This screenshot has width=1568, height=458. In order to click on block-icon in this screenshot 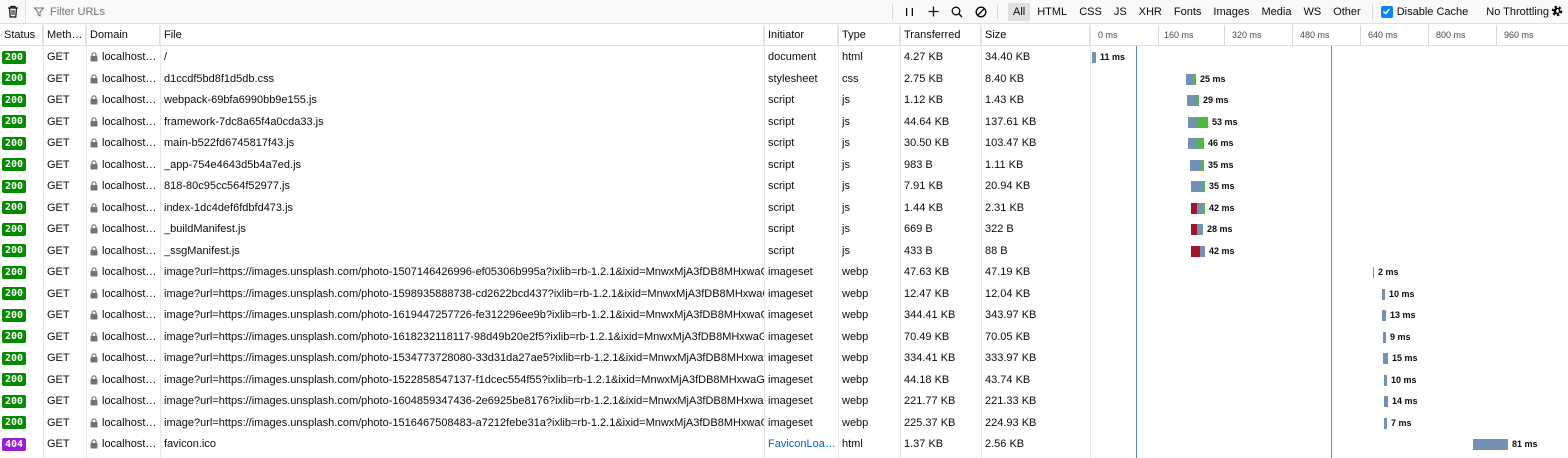, I will do `click(981, 11)`.